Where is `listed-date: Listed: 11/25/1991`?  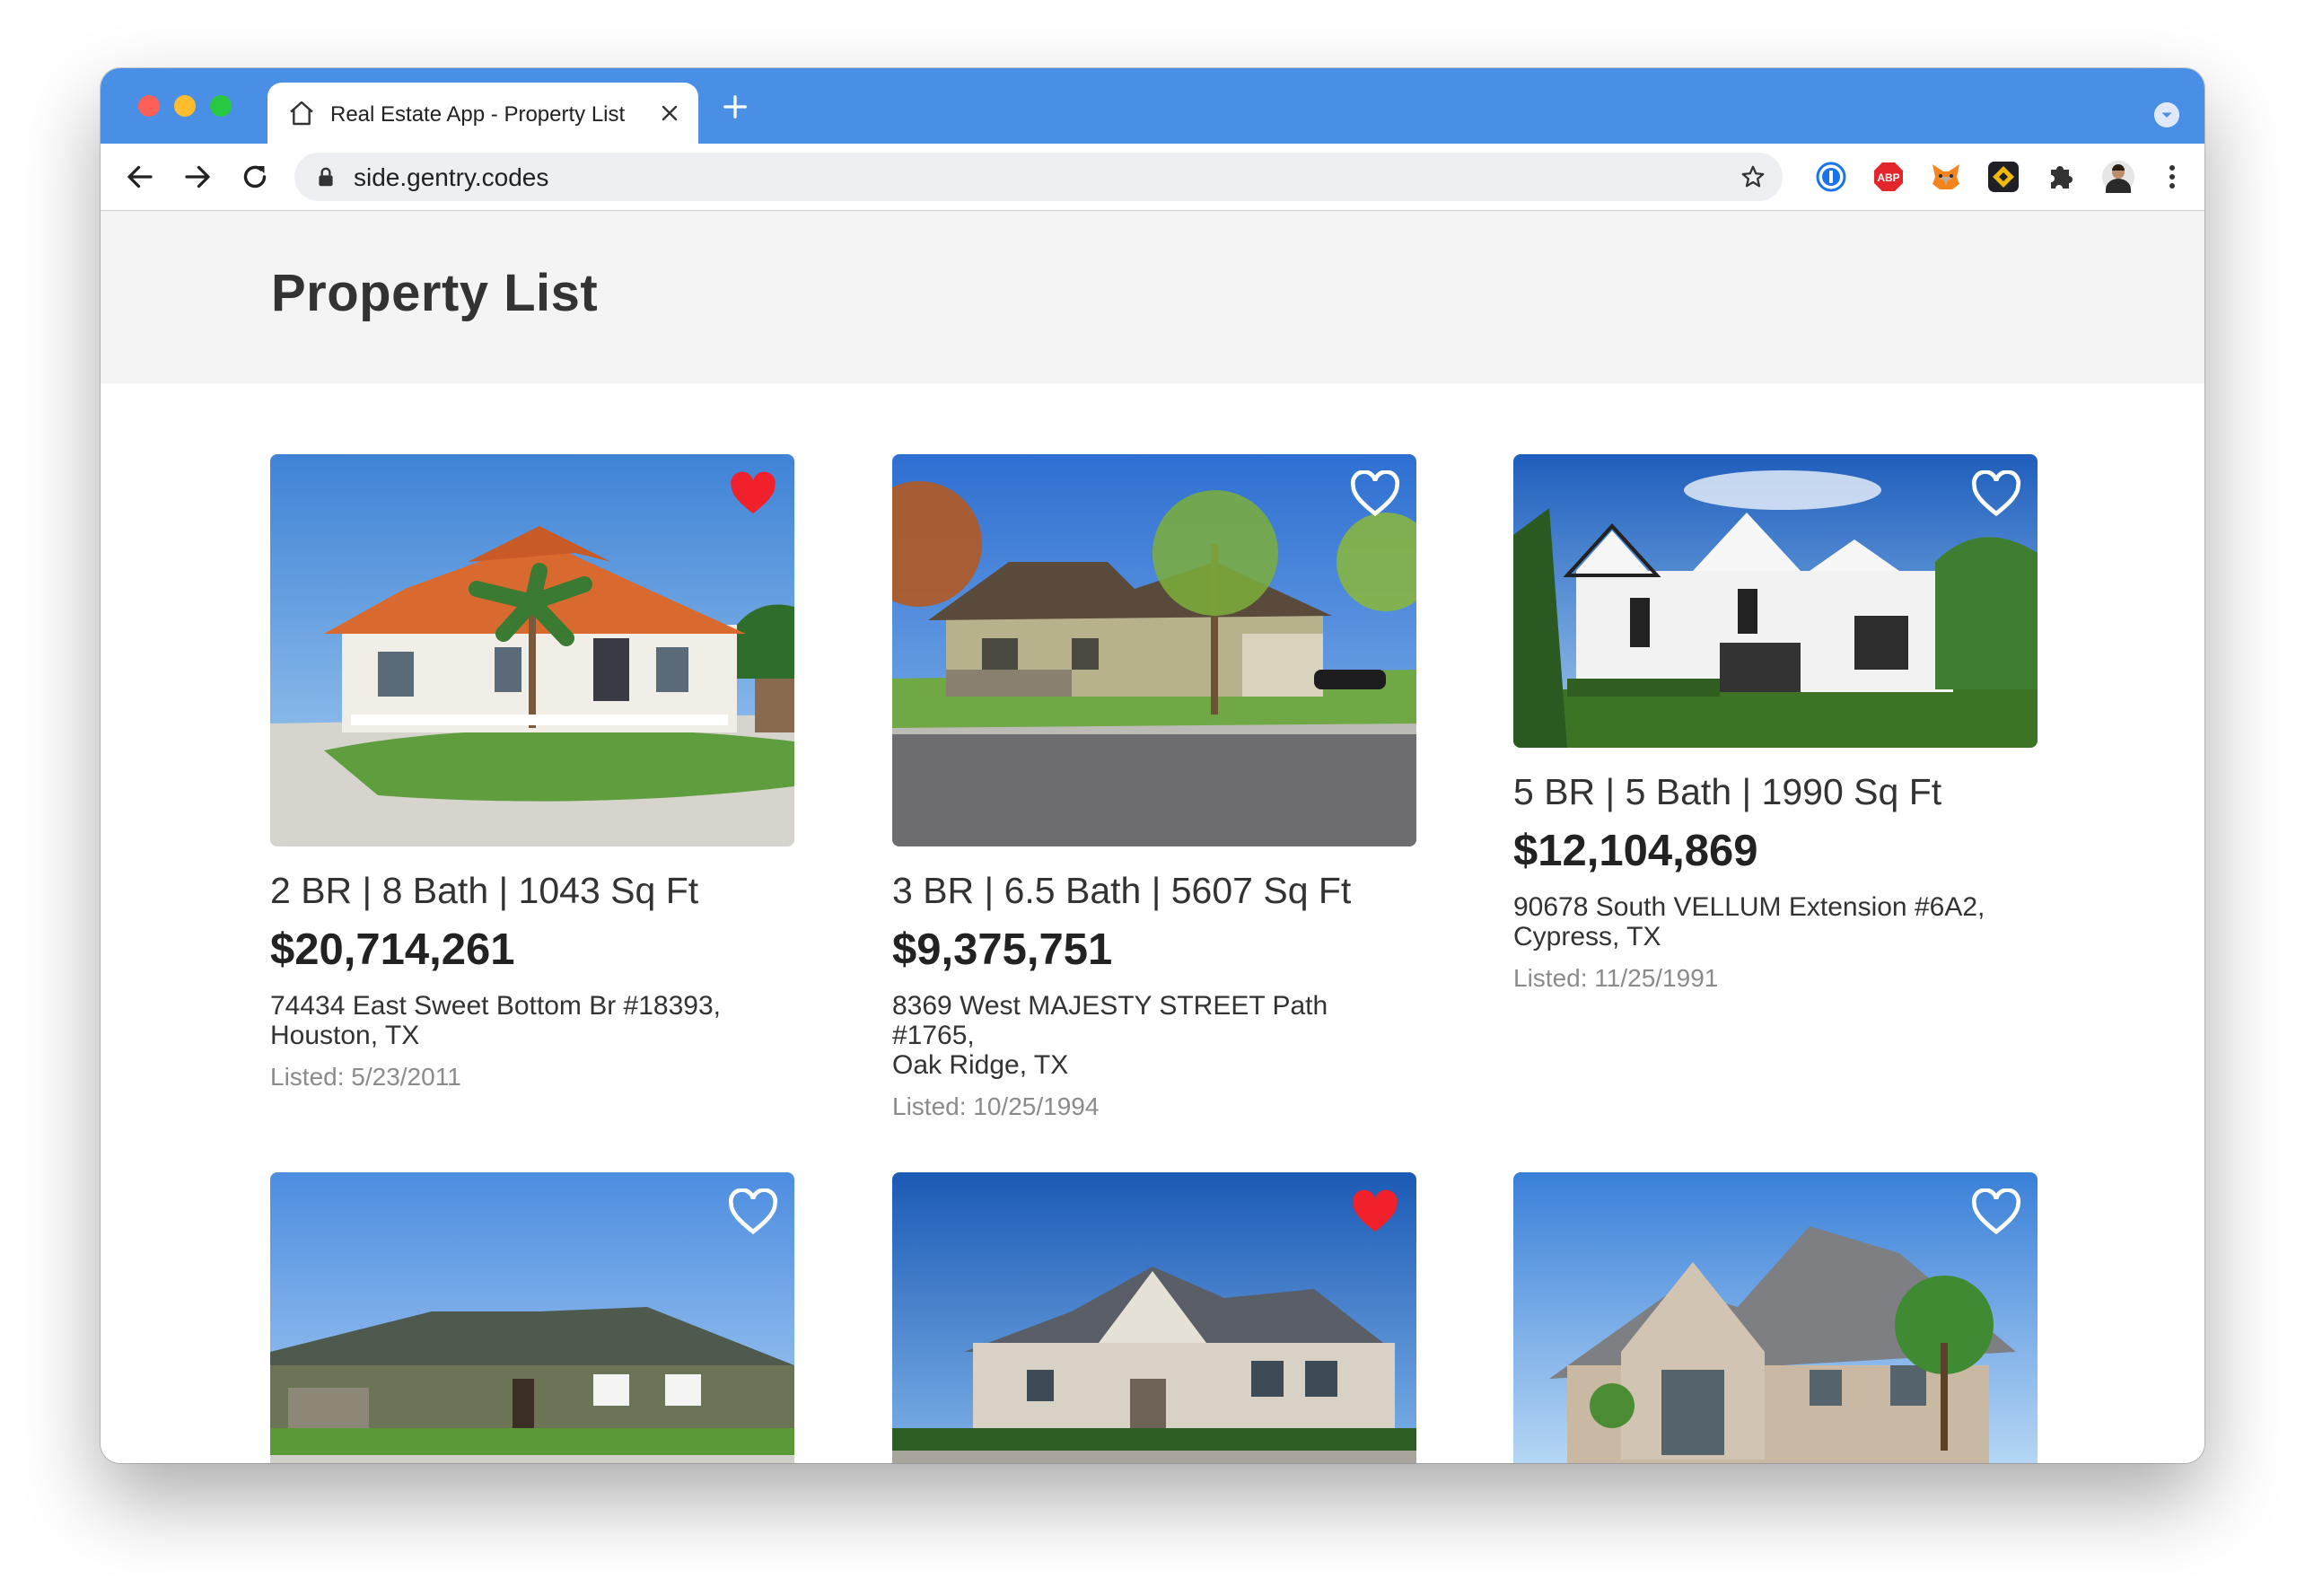
listed-date: Listed: 11/25/1991 is located at coordinates (1616, 978).